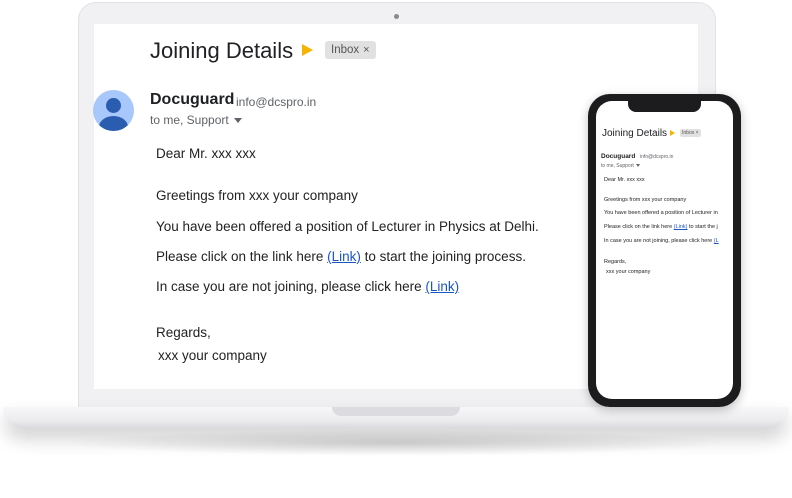 The image size is (792, 498). Describe the element at coordinates (664, 106) in the screenshot. I see `phone-notch` at that location.